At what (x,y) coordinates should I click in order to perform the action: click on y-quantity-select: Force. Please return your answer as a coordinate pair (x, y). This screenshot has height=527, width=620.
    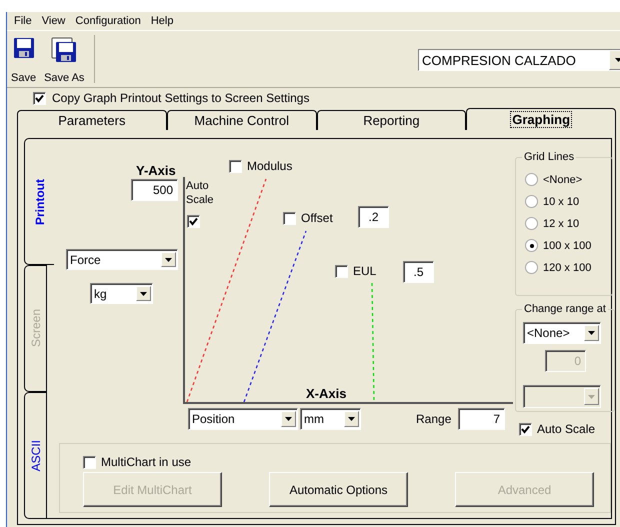
    Looking at the image, I should click on (122, 259).